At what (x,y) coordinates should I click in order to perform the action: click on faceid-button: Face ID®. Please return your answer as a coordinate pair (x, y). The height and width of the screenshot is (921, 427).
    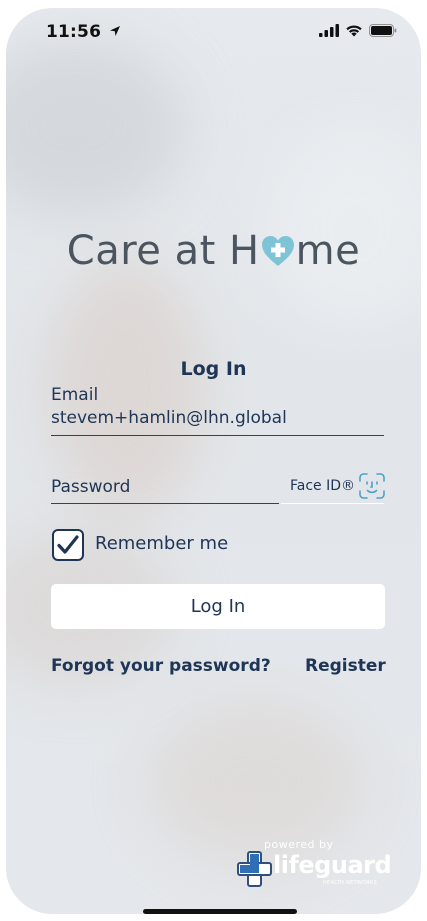
    Looking at the image, I should click on (337, 486).